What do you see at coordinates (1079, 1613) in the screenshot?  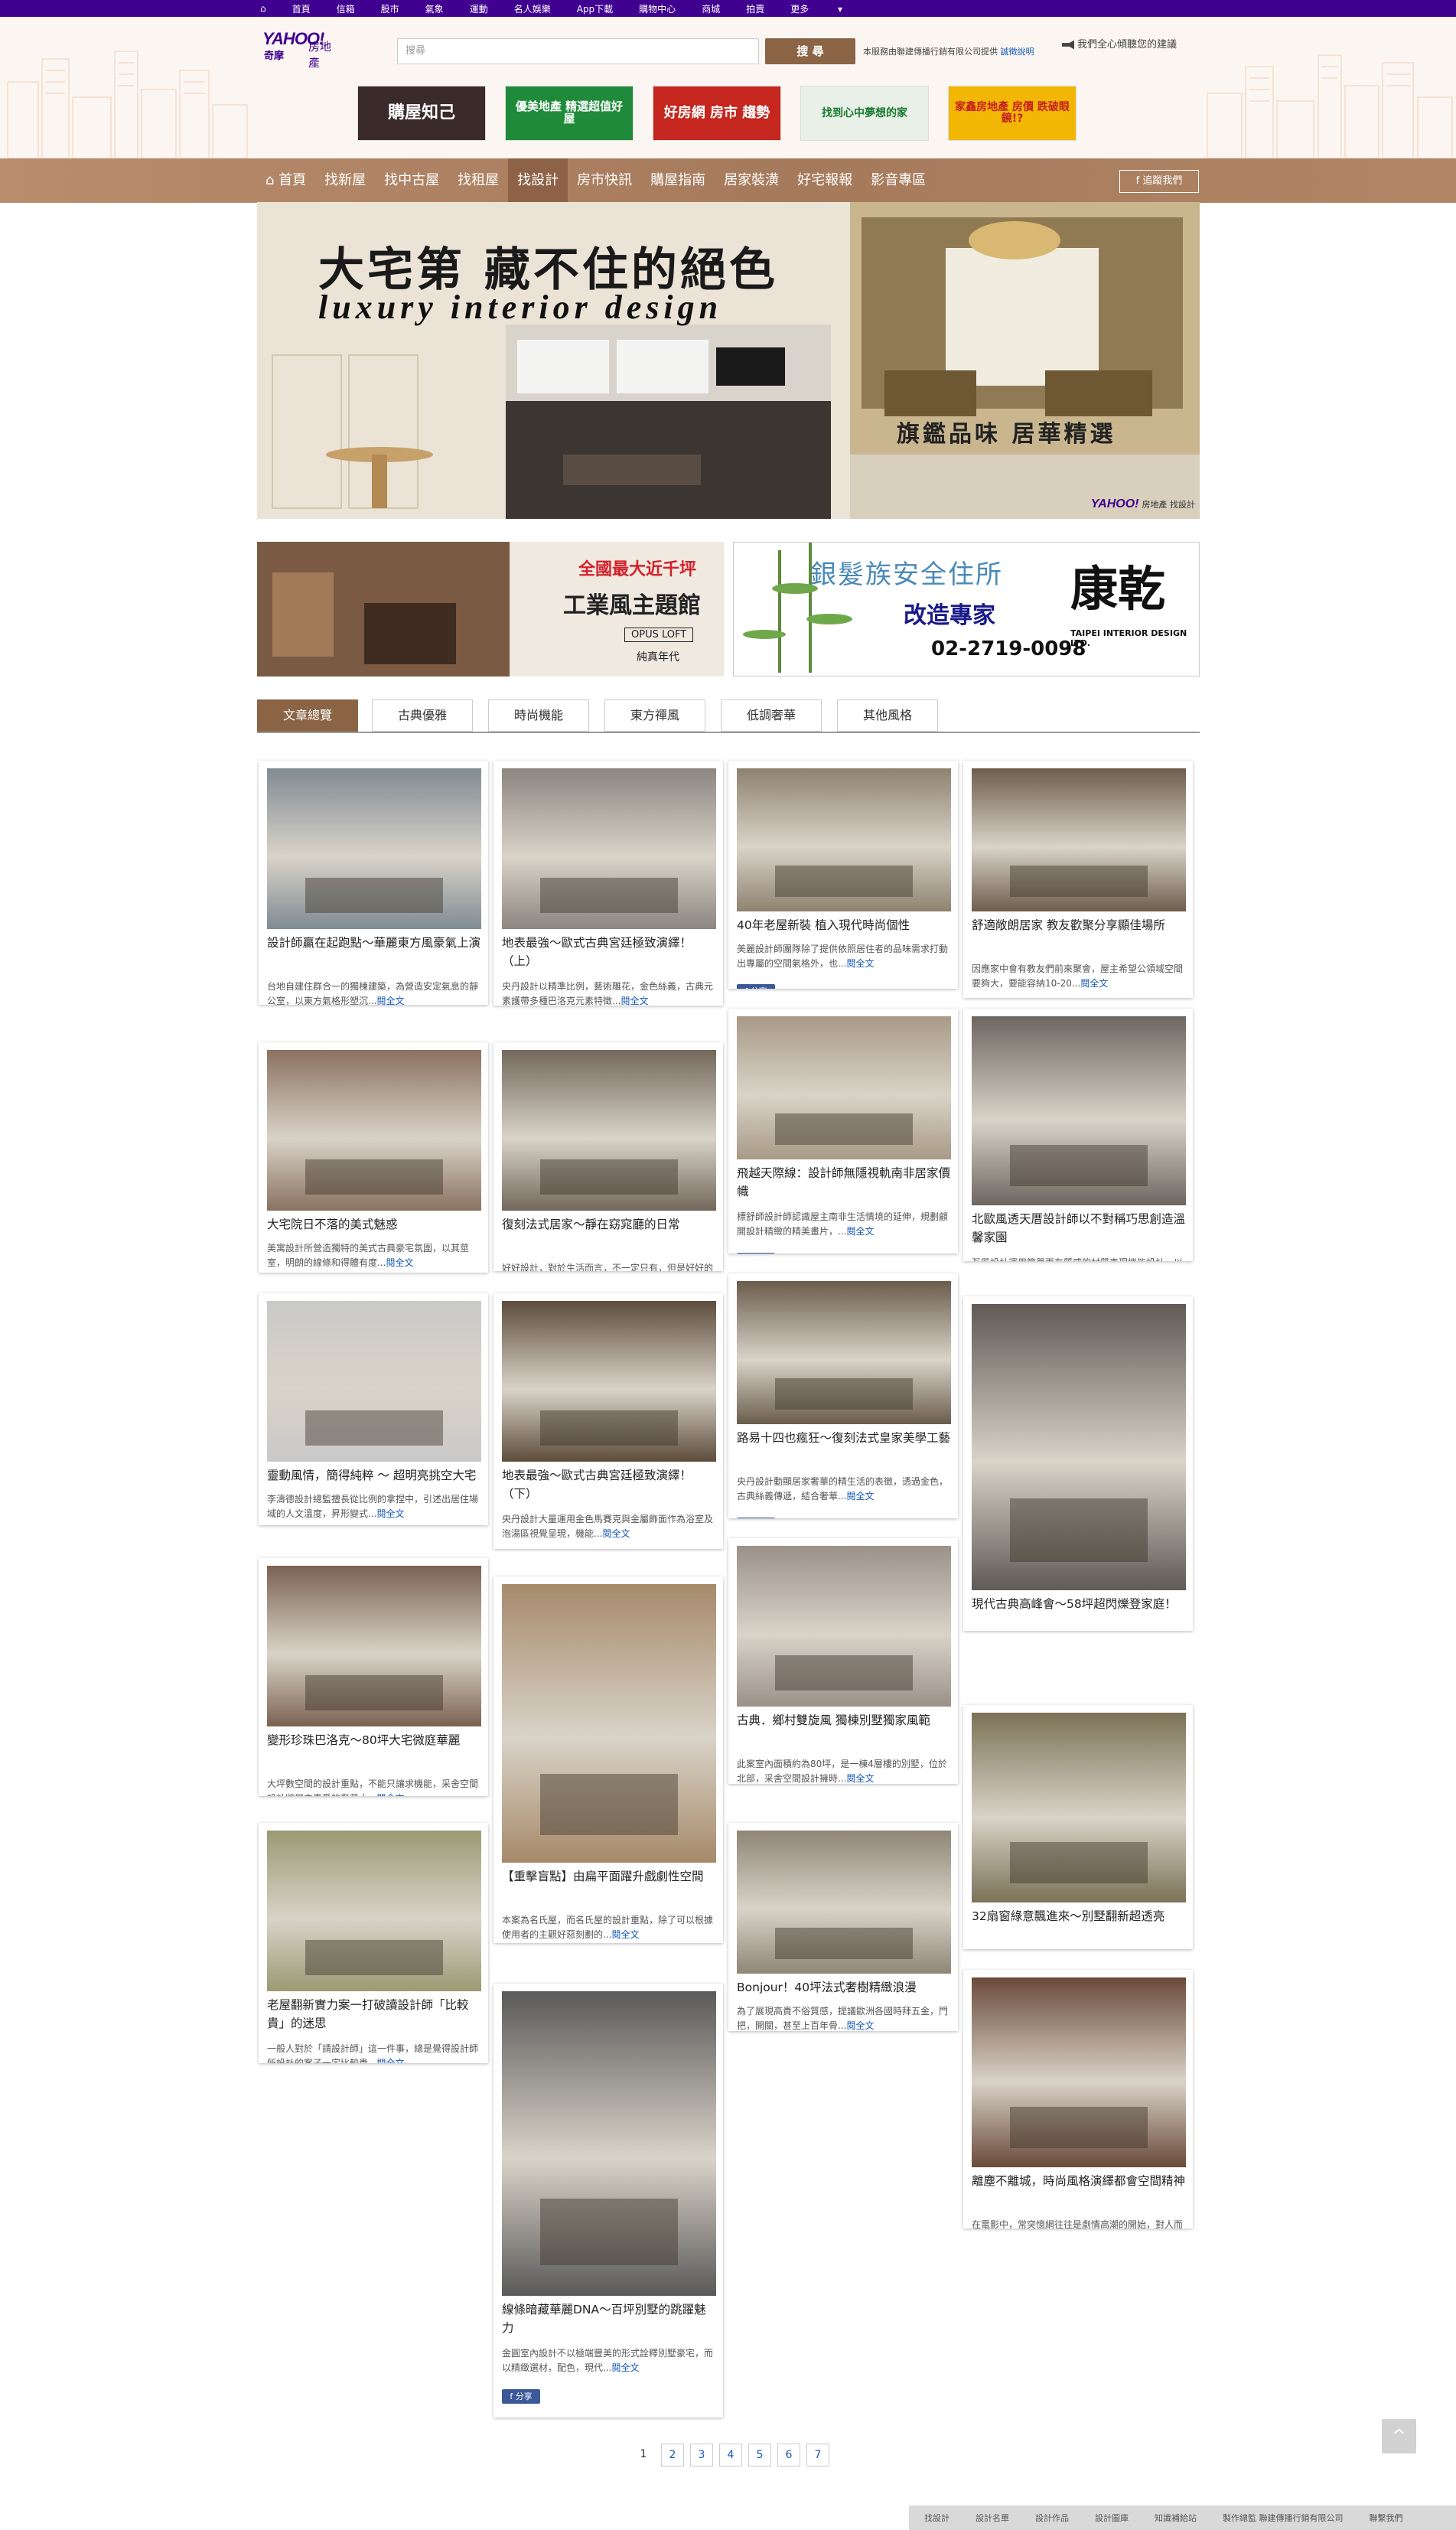 I see `article-title: 現代古典高峰會～58坪超閃爍登家庭！` at bounding box center [1079, 1613].